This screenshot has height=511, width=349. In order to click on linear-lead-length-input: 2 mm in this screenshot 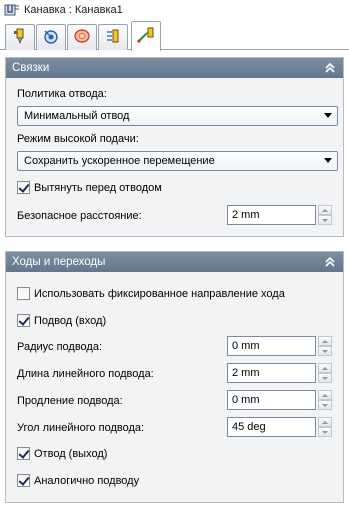, I will do `click(271, 373)`.